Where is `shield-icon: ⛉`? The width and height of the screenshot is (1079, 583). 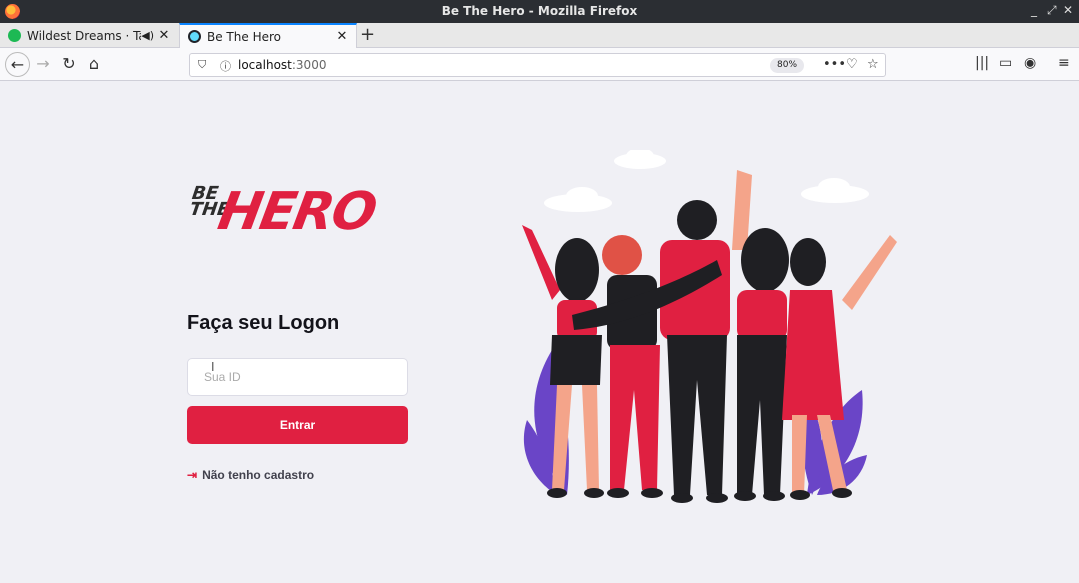 shield-icon: ⛉ is located at coordinates (202, 65).